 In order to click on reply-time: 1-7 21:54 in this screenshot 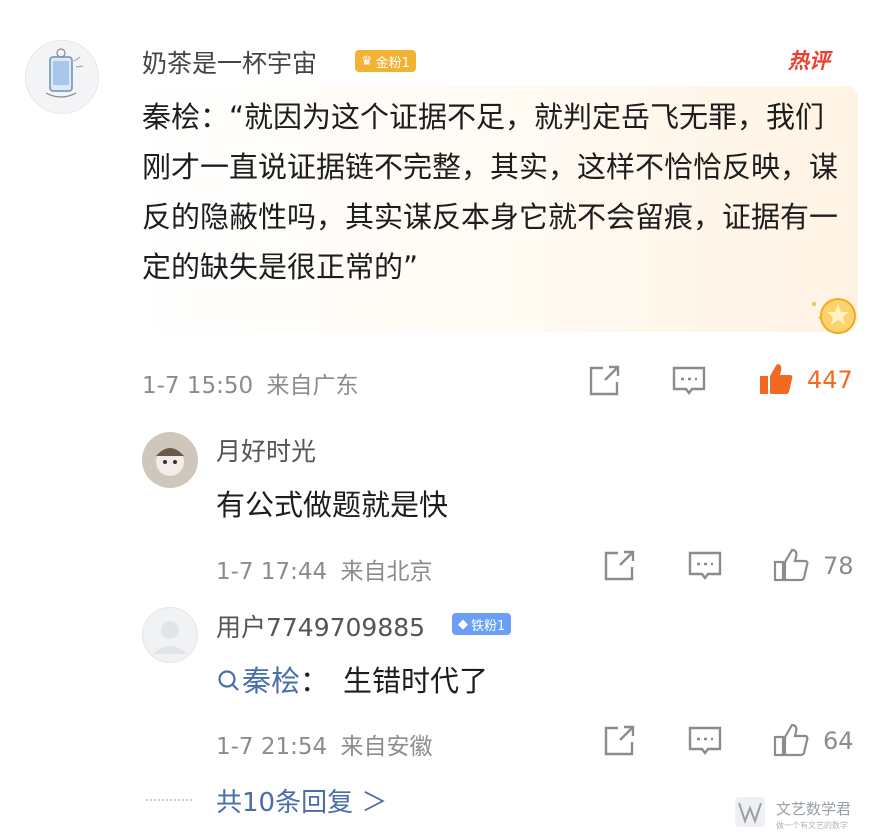, I will do `click(272, 747)`.